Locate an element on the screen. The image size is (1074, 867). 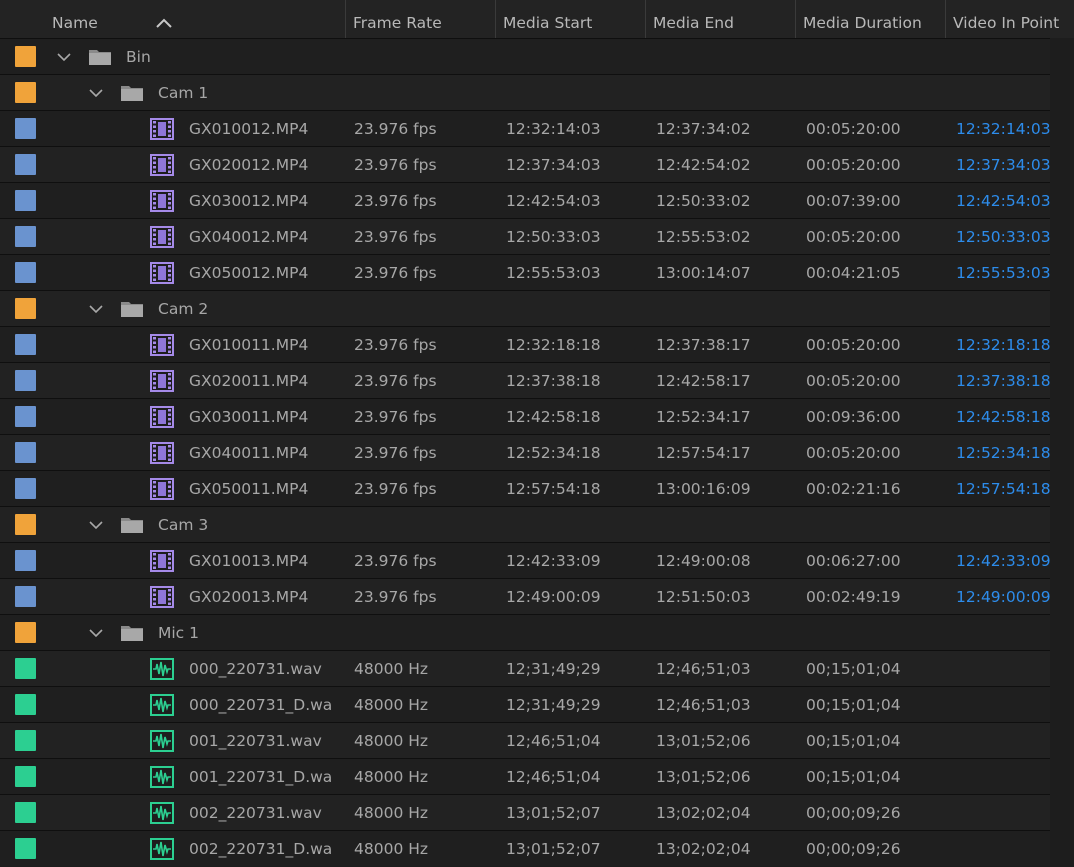
video-clip-icon is located at coordinates (162, 165).